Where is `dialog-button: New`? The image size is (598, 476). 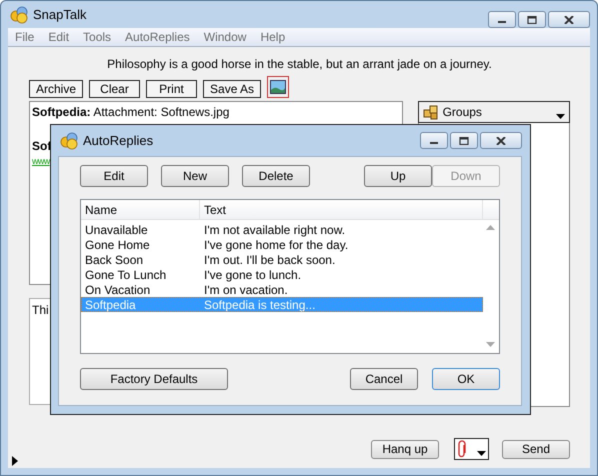 dialog-button: New is located at coordinates (195, 176).